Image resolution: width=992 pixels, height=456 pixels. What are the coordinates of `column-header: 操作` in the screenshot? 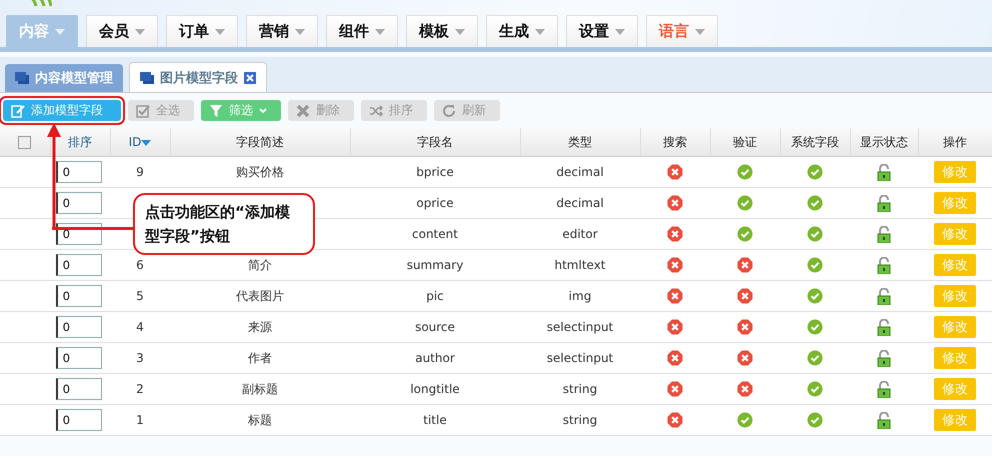 It's located at (955, 142).